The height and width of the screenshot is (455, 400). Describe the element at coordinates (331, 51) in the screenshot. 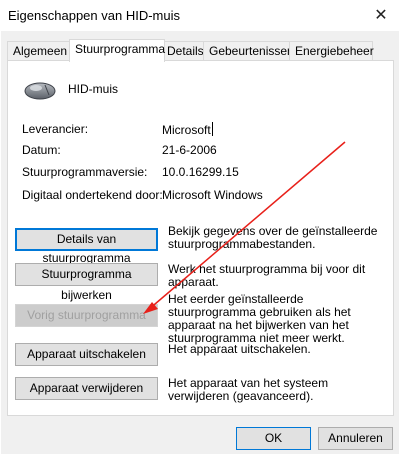

I see `tab-power-management: Energiebeheer` at that location.